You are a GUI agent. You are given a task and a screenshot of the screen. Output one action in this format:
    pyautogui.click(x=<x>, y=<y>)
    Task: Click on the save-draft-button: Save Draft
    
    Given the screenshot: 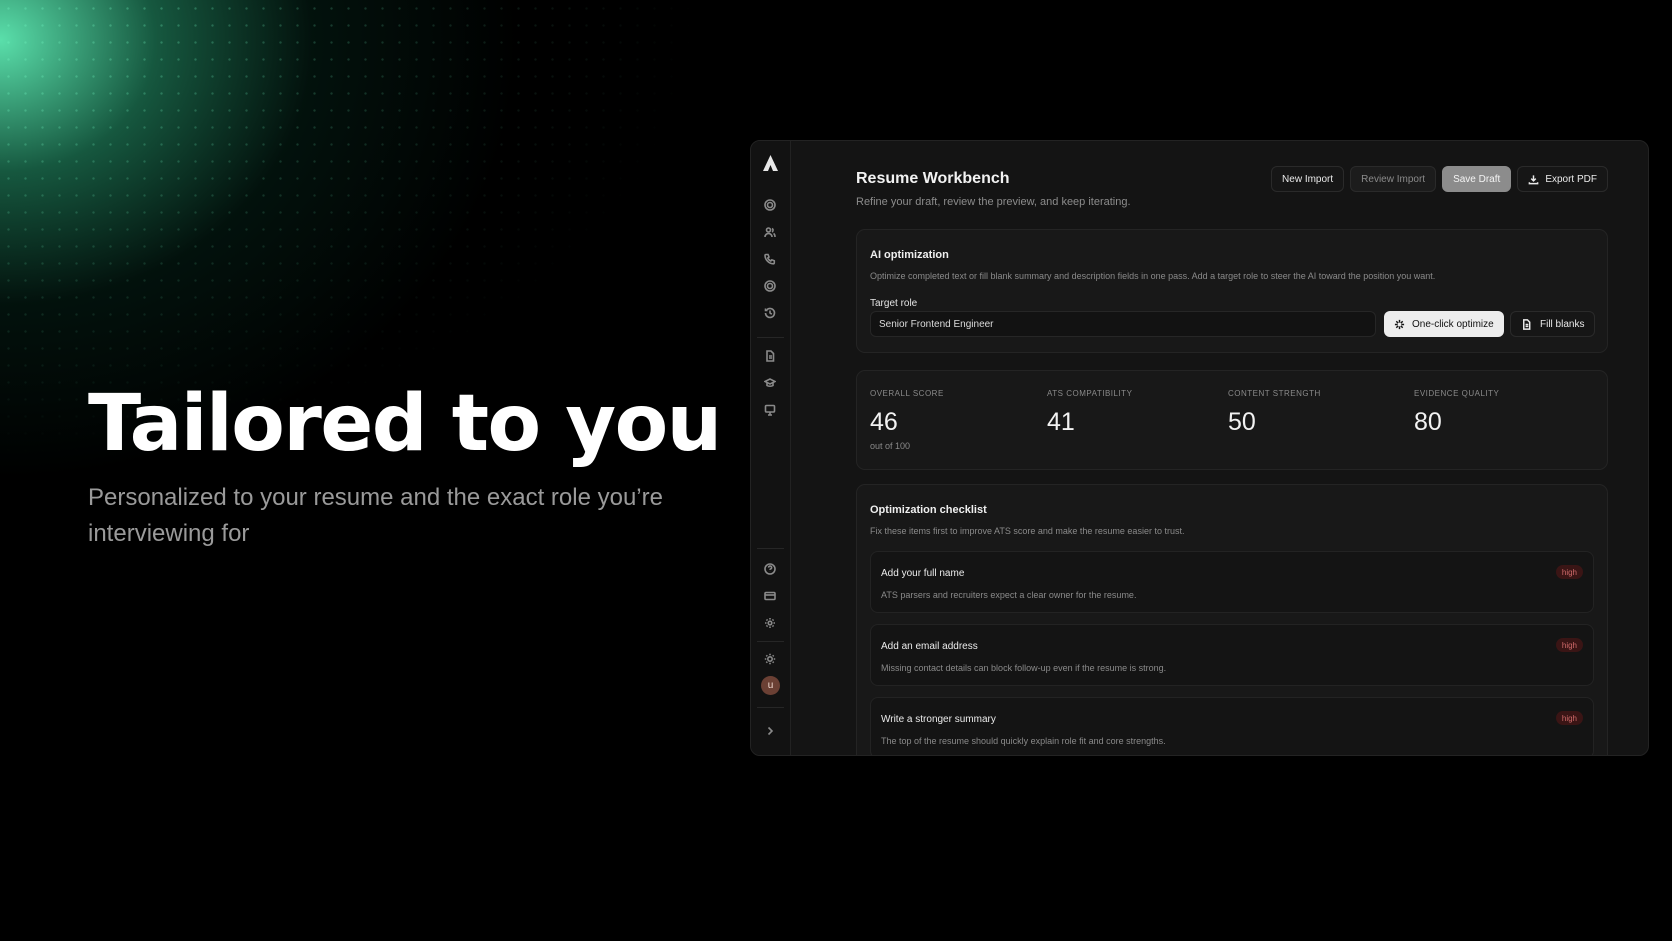 What is the action you would take?
    pyautogui.click(x=1477, y=179)
    